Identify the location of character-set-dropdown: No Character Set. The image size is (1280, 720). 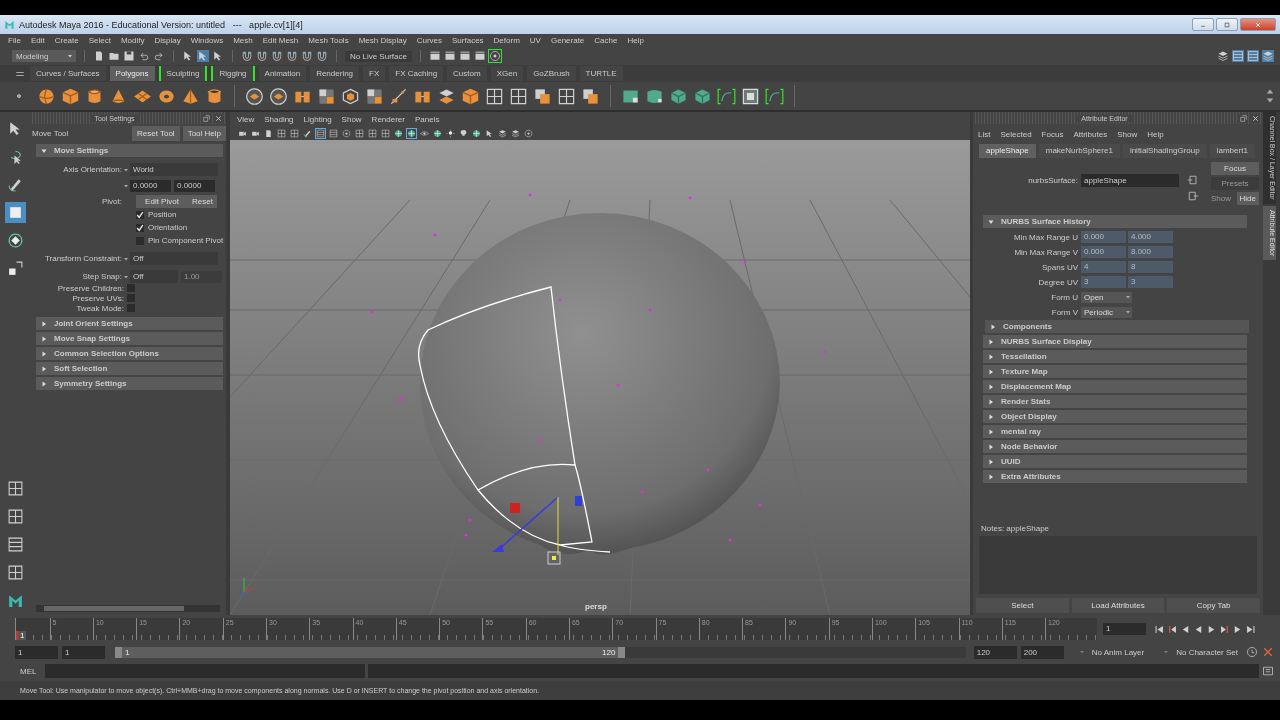
(1202, 652).